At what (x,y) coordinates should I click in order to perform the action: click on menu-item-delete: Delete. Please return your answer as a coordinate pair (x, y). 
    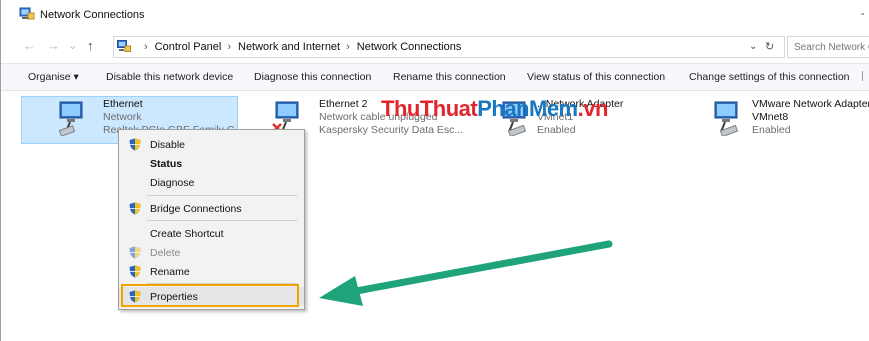
    Looking at the image, I should click on (211, 252).